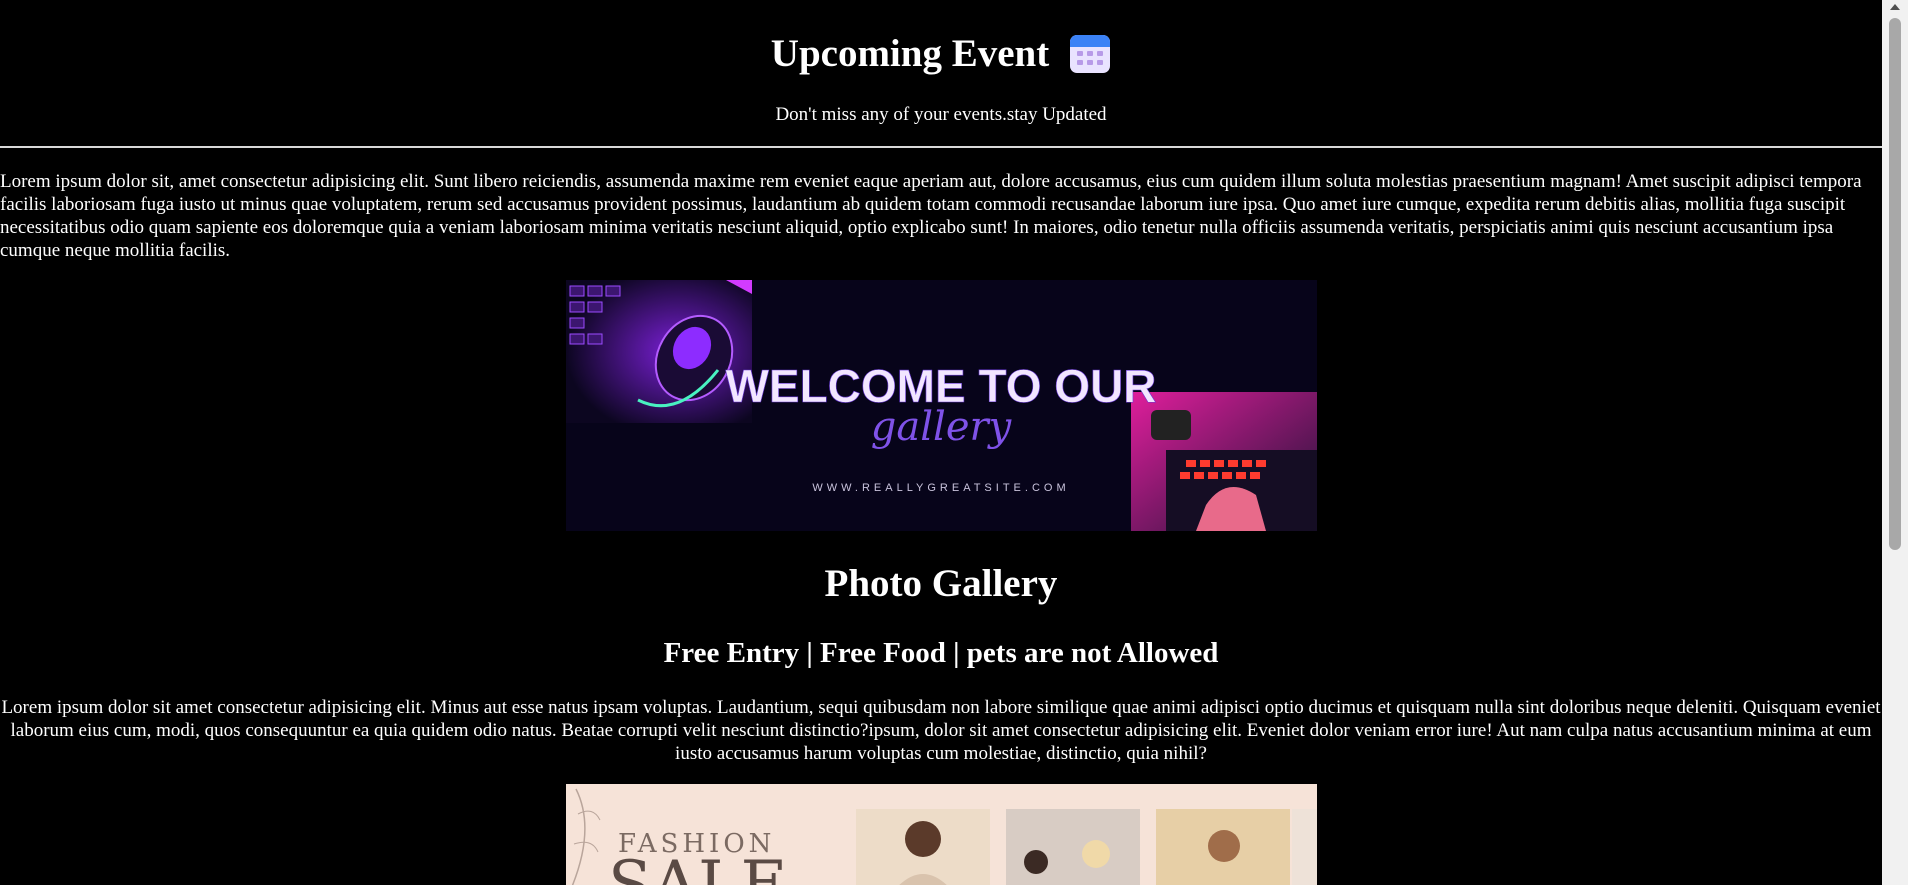 The height and width of the screenshot is (885, 1908). I want to click on scroll-up-arrow-icon, so click(1895, 7).